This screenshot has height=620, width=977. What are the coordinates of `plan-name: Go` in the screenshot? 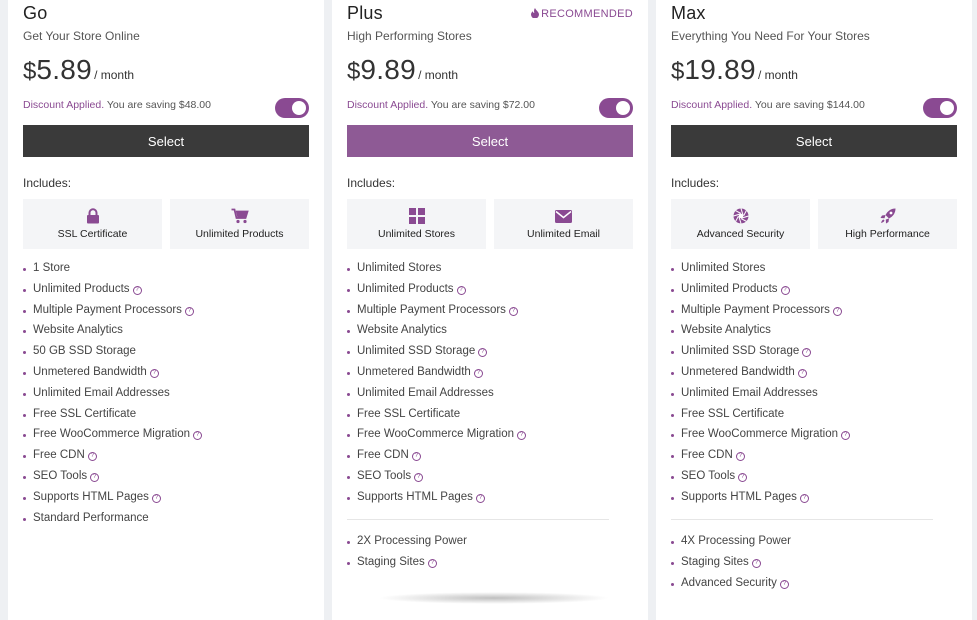 It's located at (35, 13).